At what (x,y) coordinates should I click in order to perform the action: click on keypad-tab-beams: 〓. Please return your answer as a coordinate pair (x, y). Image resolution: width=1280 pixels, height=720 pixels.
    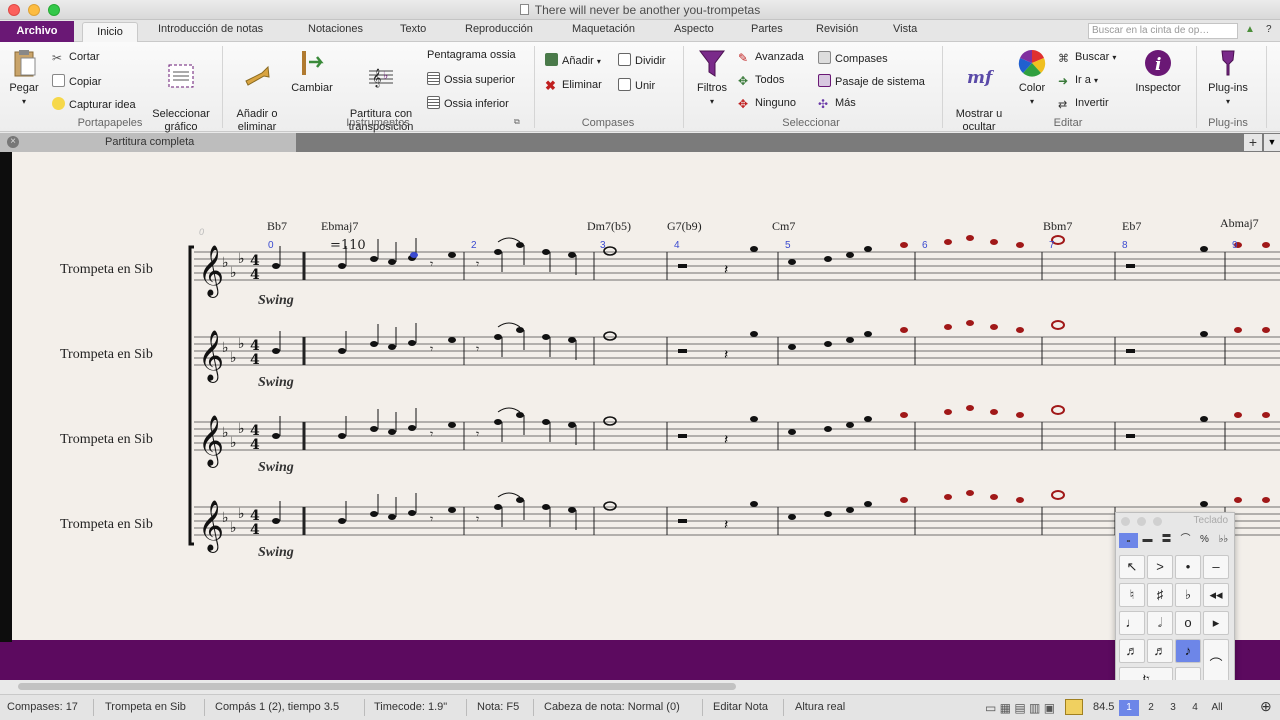
    Looking at the image, I should click on (1166, 540).